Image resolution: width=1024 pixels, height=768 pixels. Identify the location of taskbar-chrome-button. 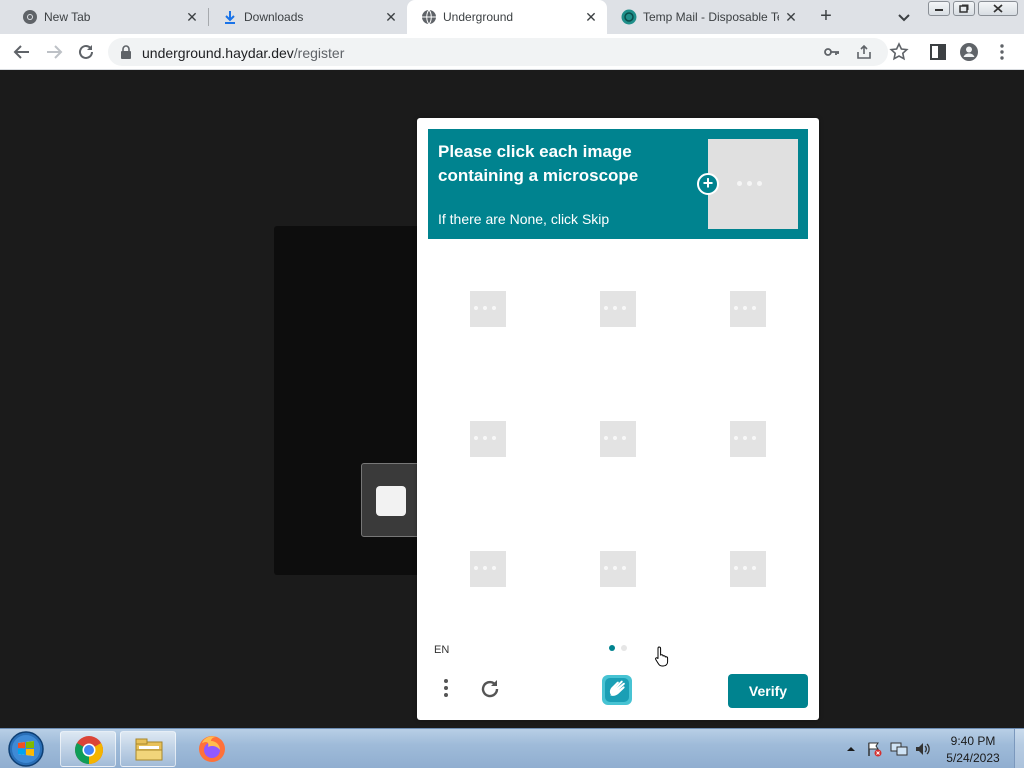
(88, 749).